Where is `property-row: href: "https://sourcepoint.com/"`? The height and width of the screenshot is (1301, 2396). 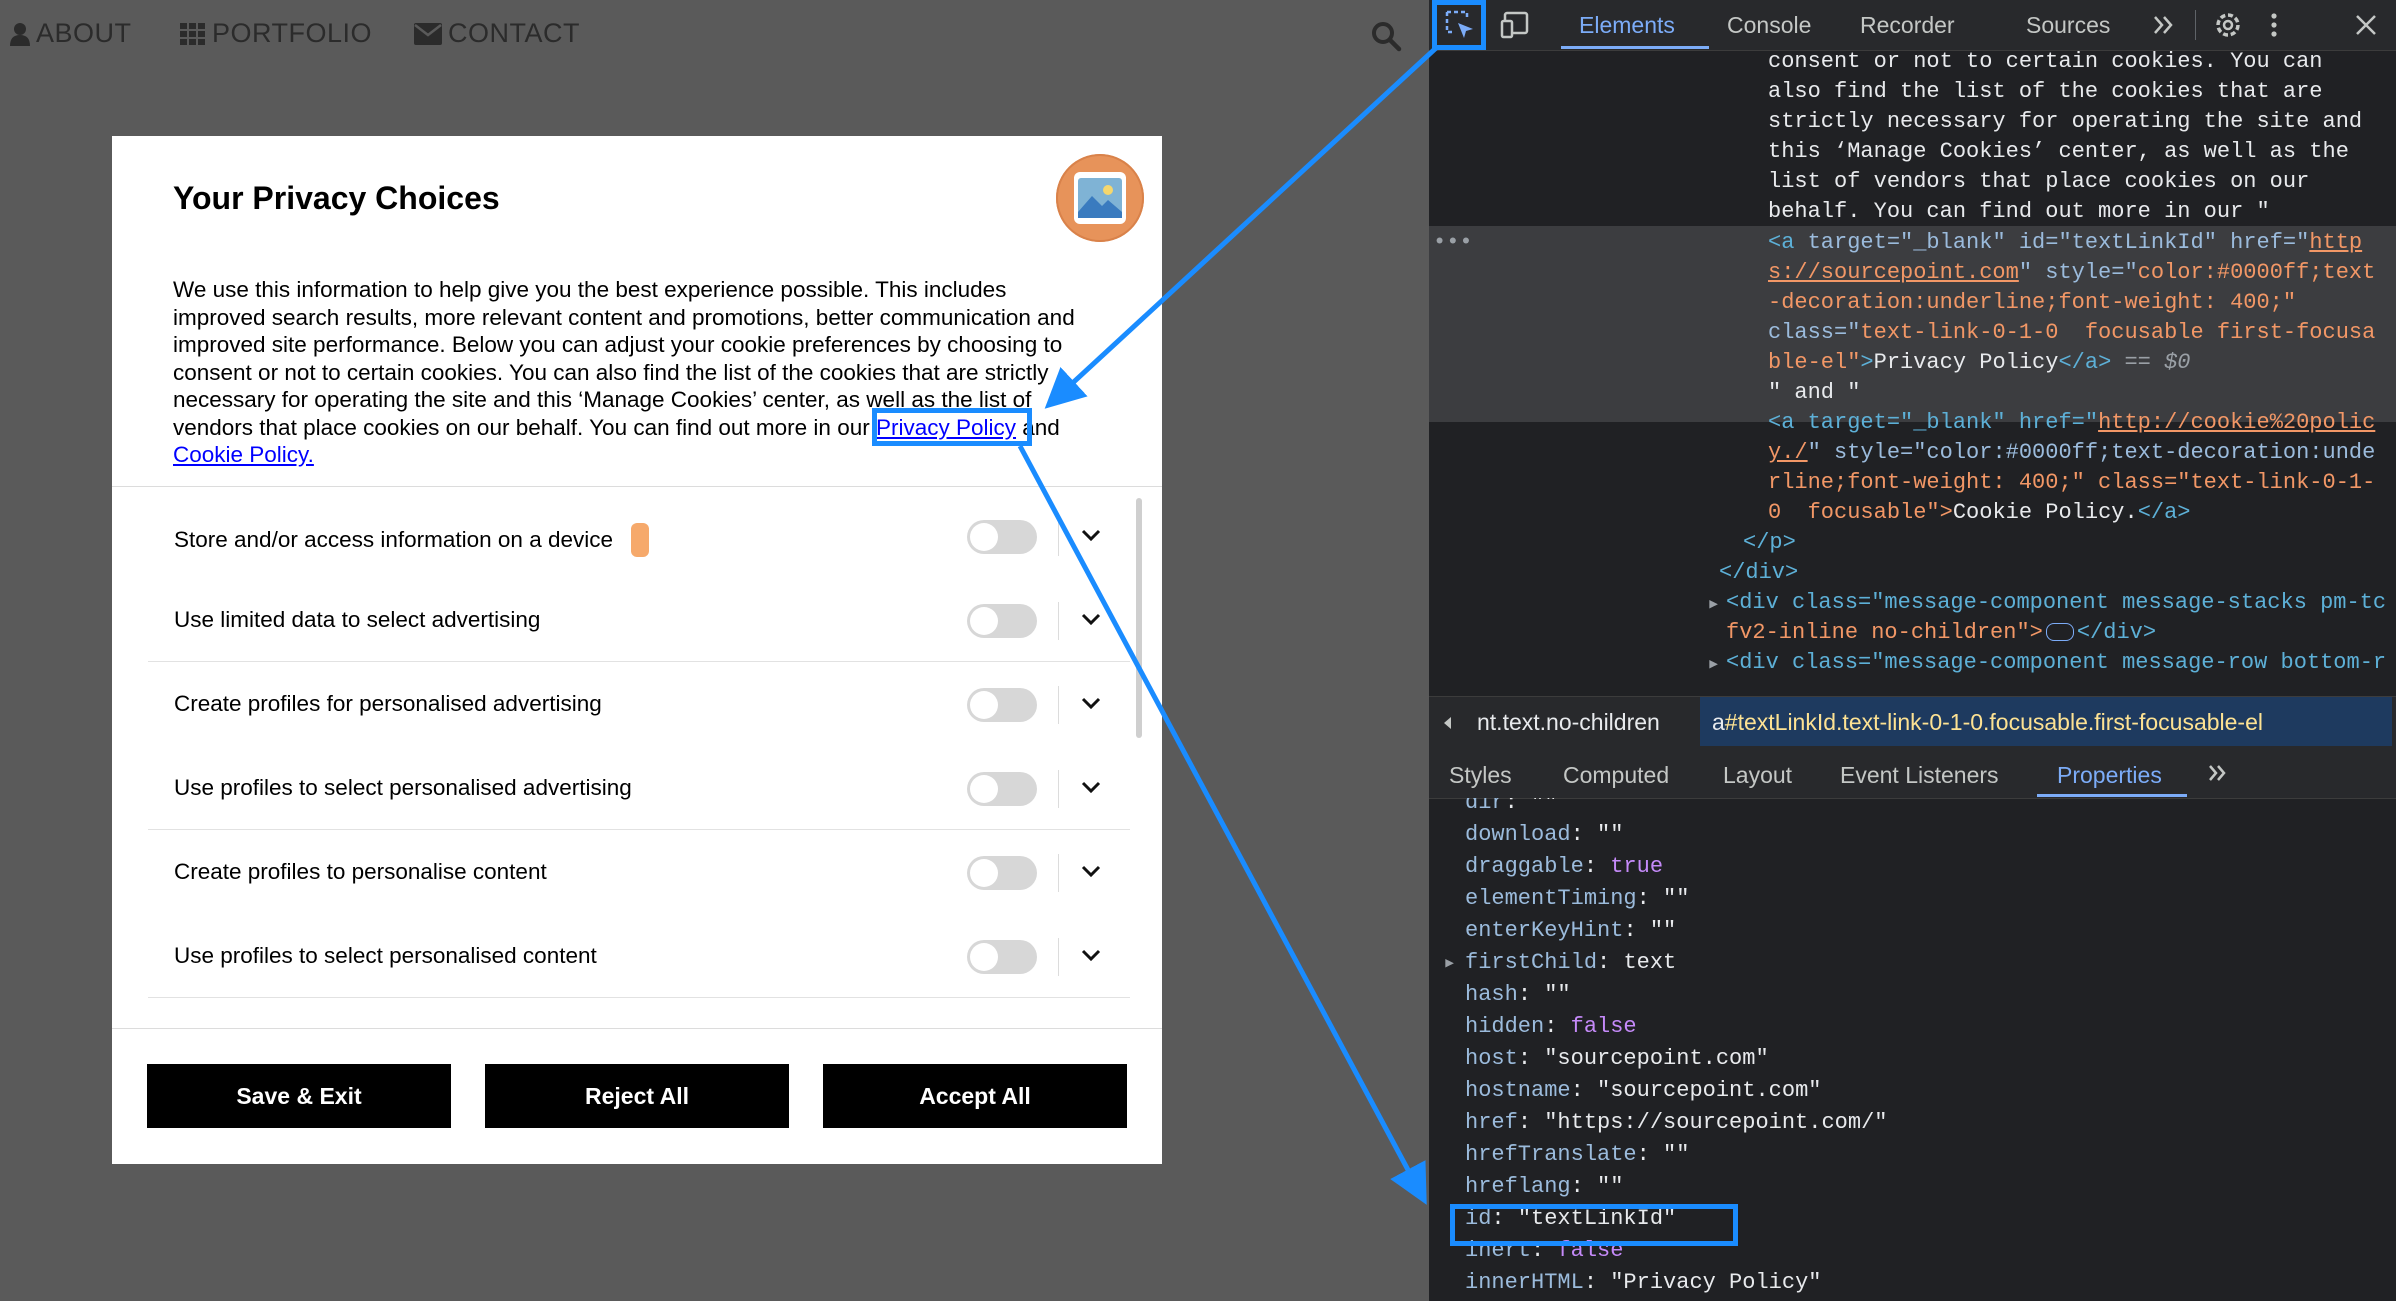
property-row: href: "https://sourcepoint.com/" is located at coordinates (1676, 1122).